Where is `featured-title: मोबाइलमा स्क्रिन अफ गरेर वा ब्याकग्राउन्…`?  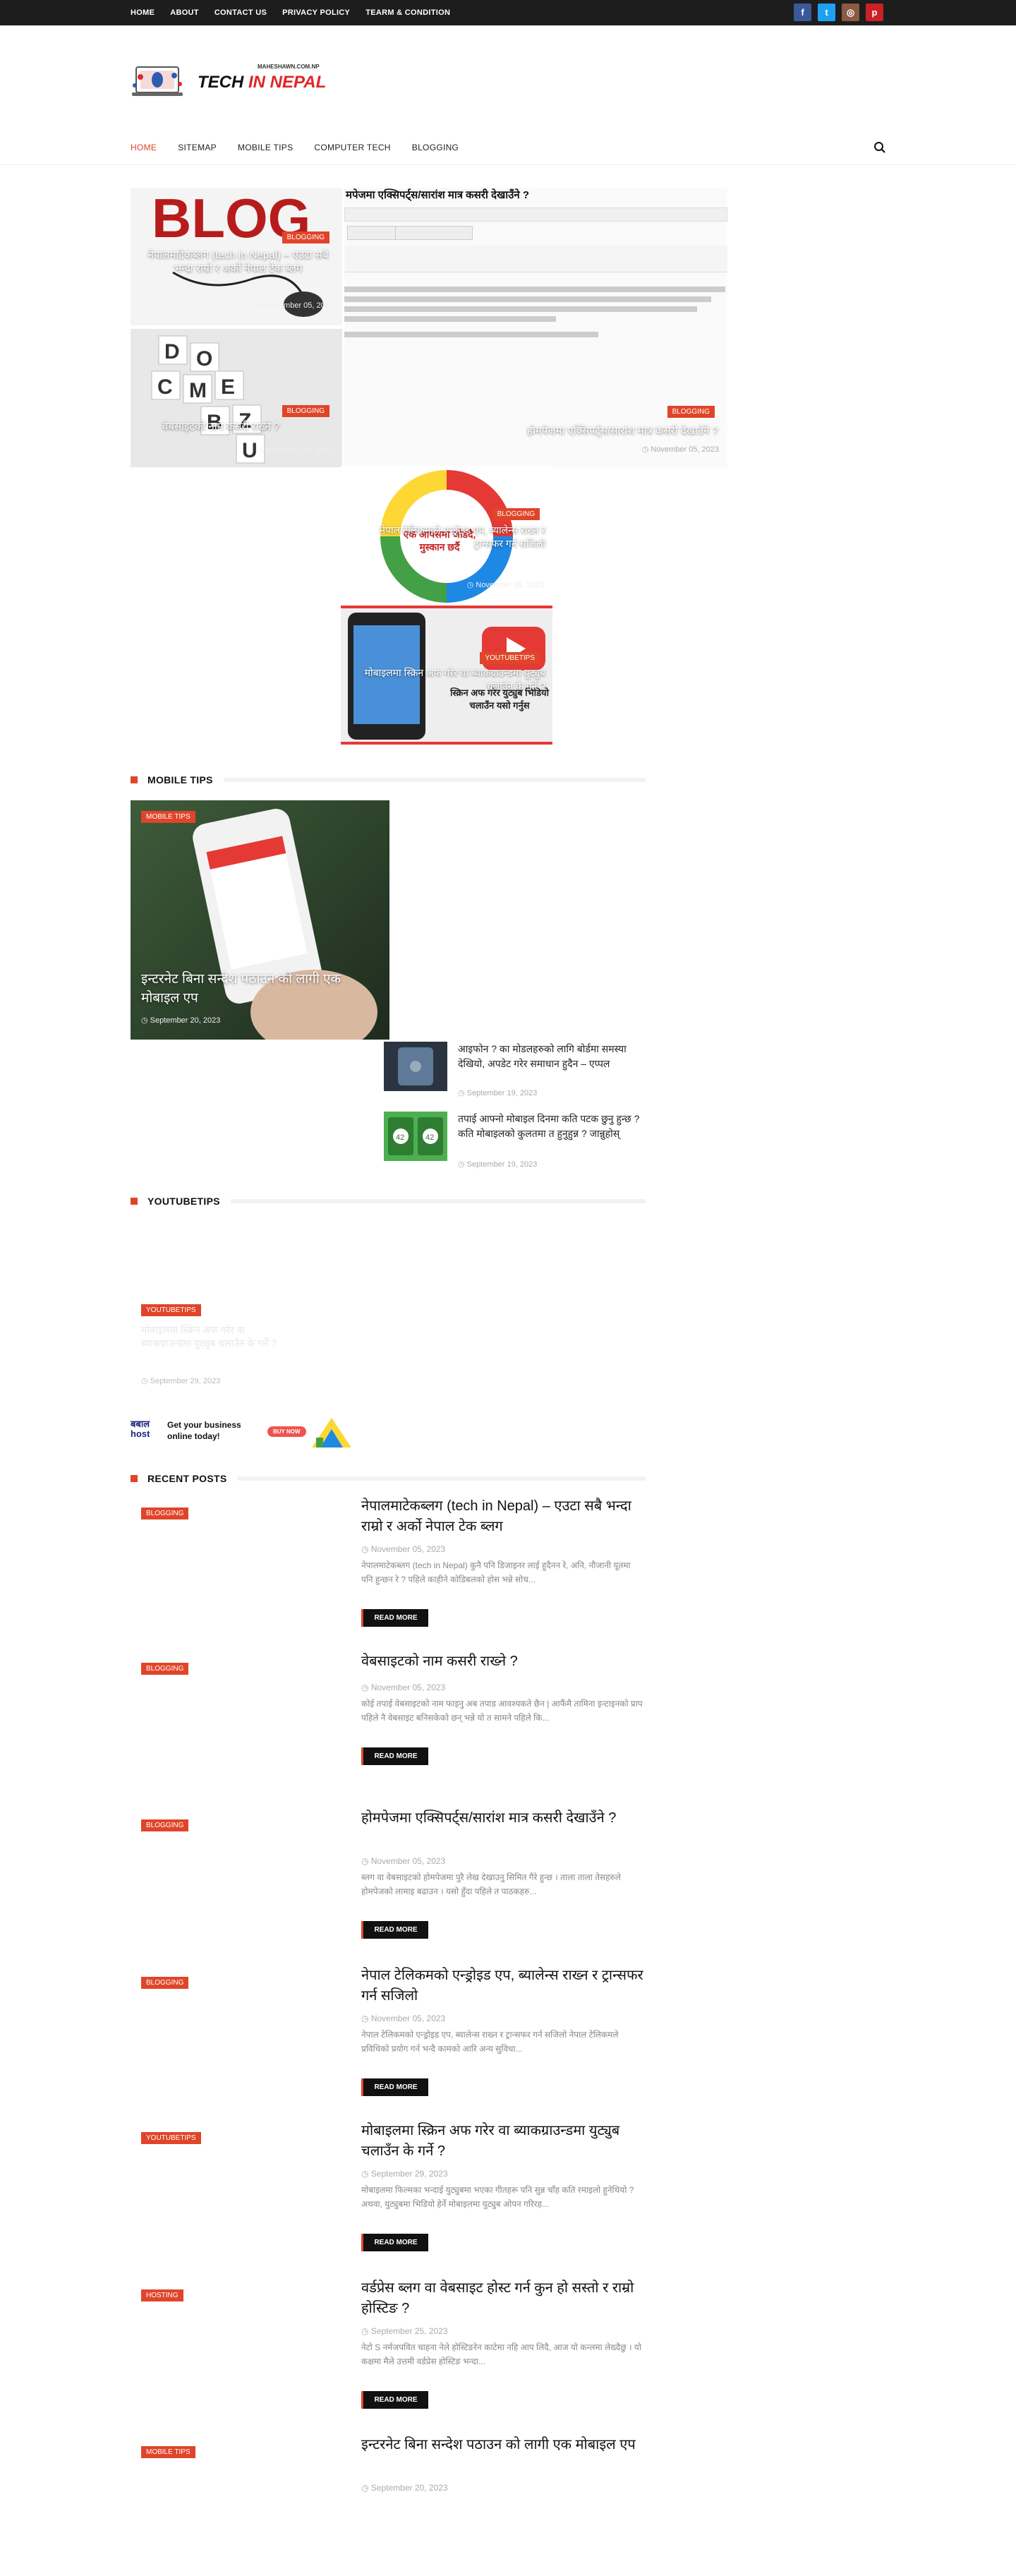 featured-title: मोबाइलमा स्क्रिन अफ गरेर वा ब्याकग्राउन्… is located at coordinates (450, 679).